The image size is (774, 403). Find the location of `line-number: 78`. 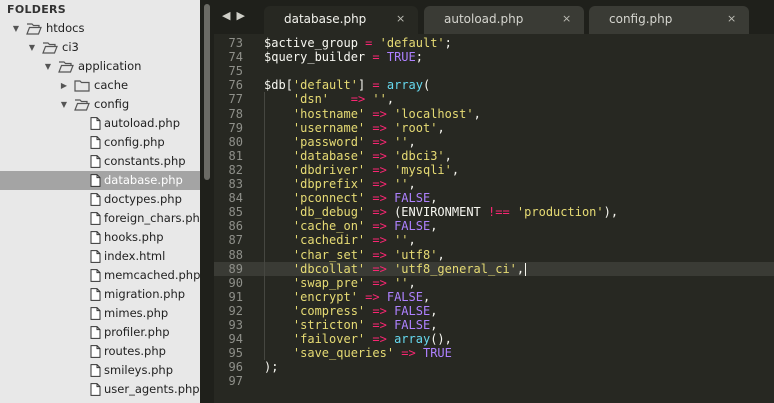

line-number: 78 is located at coordinates (235, 114).